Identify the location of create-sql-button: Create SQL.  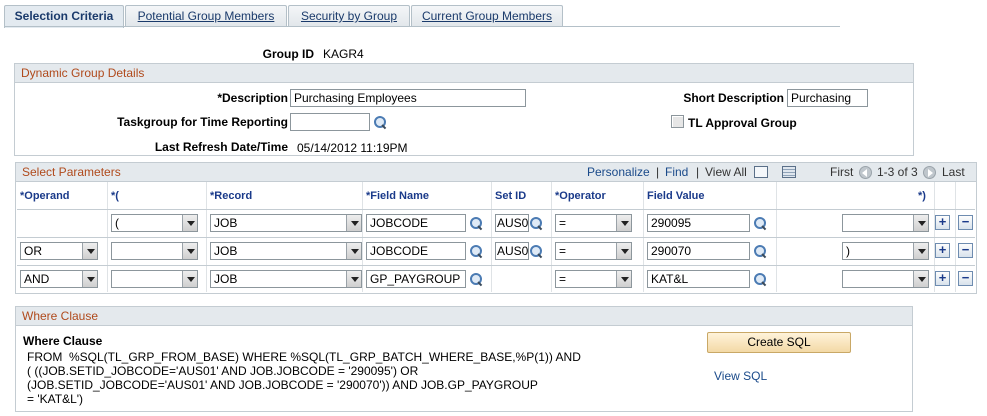
(779, 342).